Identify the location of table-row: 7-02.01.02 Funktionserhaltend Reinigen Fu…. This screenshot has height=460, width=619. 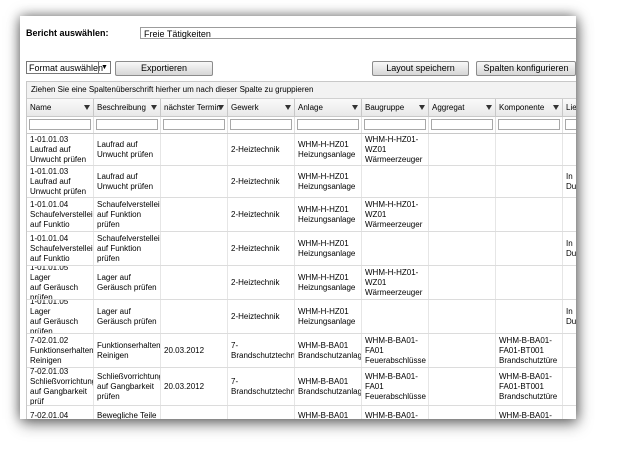
(301, 351).